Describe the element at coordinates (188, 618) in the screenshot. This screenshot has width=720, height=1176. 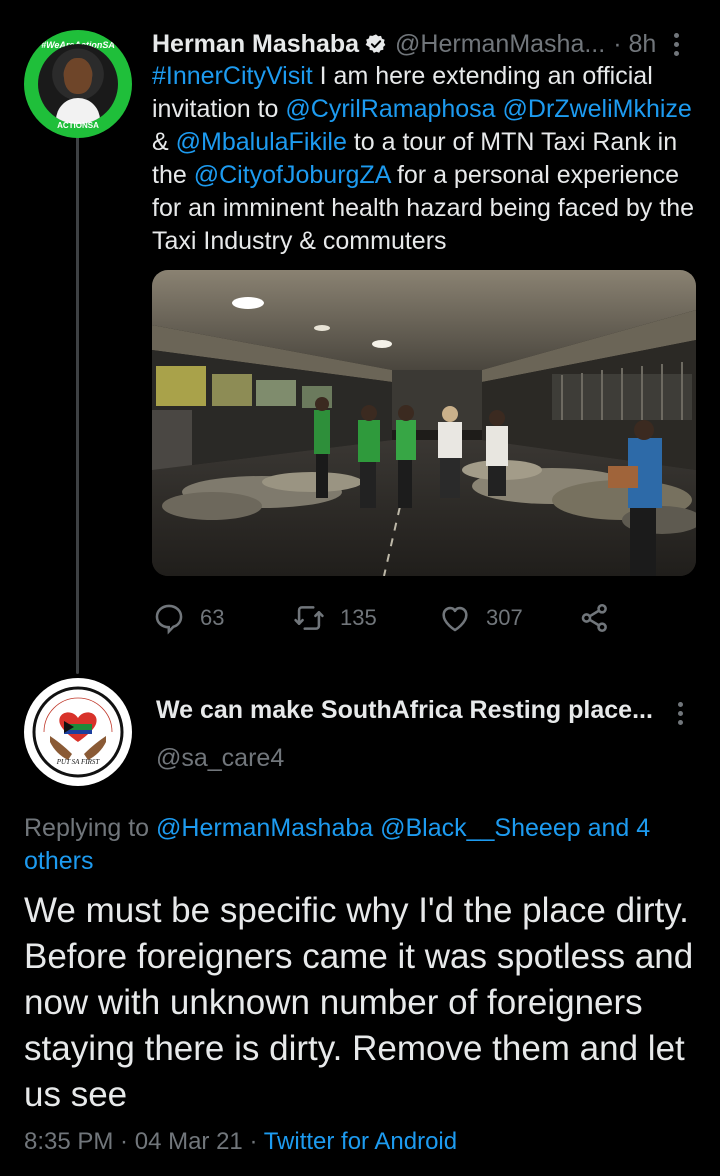
I see `reply-button: 63` at that location.